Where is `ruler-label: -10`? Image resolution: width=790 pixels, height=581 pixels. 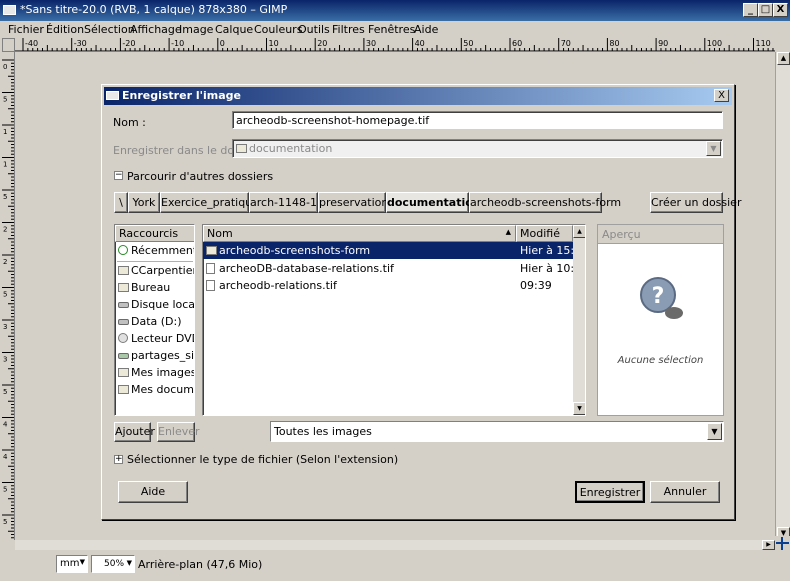 ruler-label: -10 is located at coordinates (177, 43).